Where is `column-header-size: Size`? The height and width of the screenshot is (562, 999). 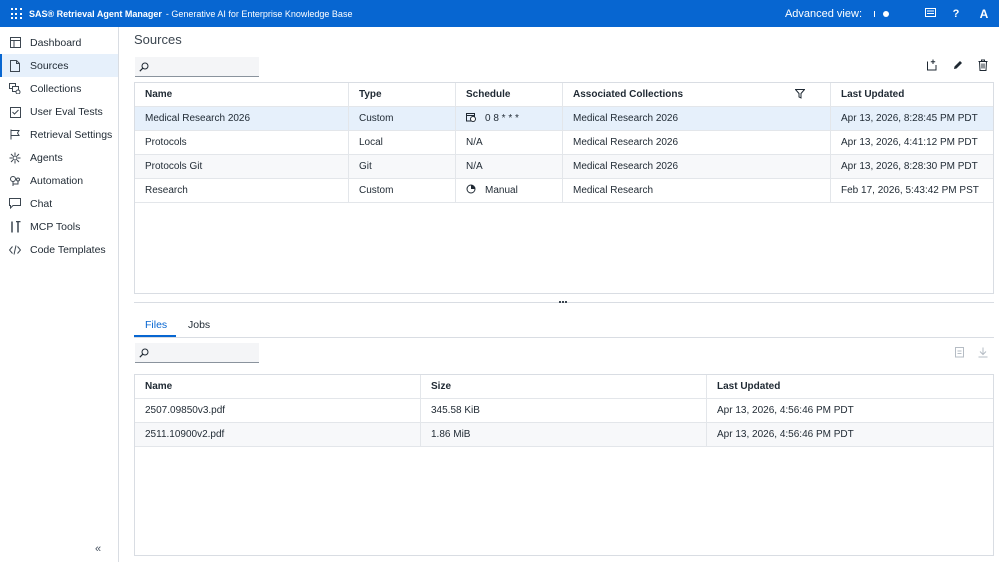 column-header-size: Size is located at coordinates (564, 386).